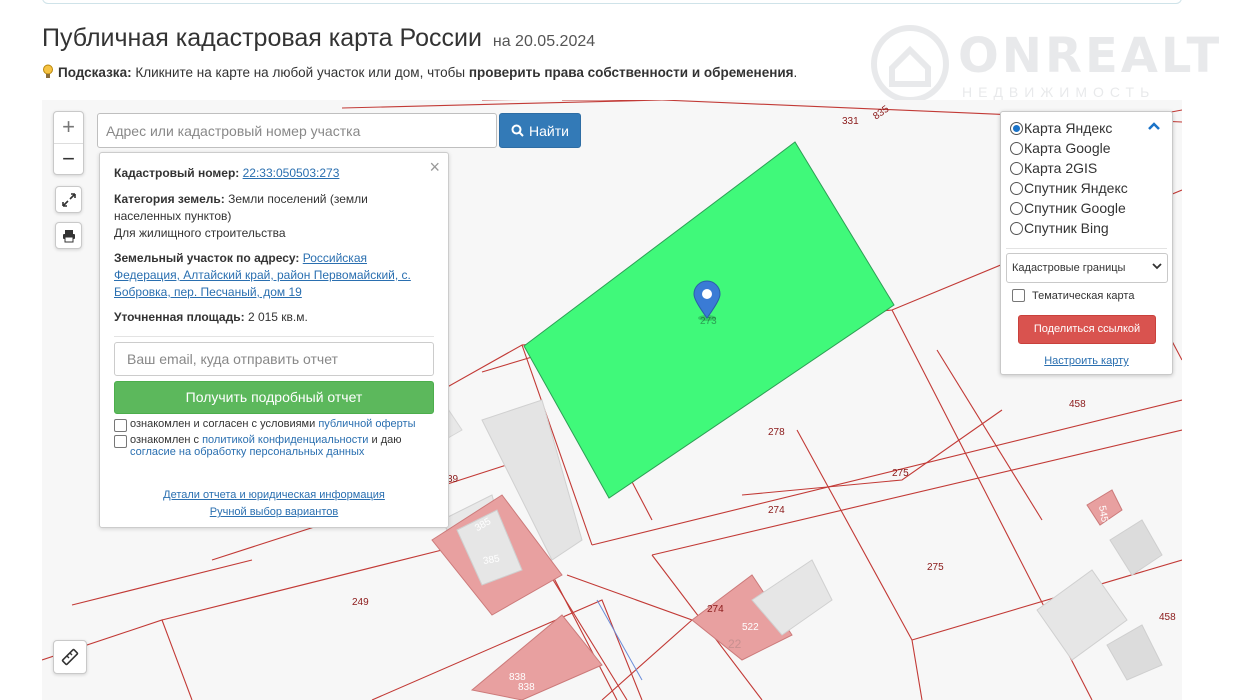 The width and height of the screenshot is (1260, 700). What do you see at coordinates (48, 71) in the screenshot?
I see `lightbulb-icon` at bounding box center [48, 71].